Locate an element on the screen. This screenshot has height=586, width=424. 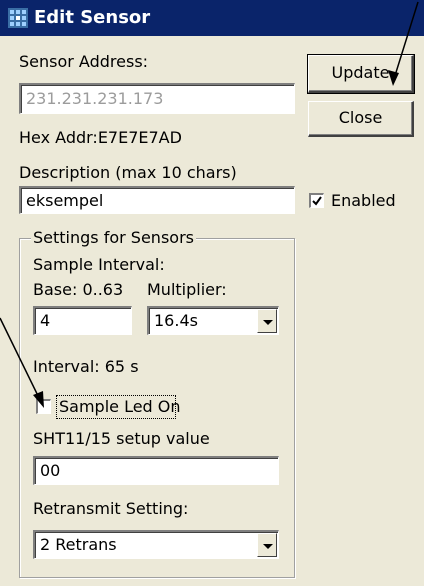
sensor-address-value: 231.231.231.173 is located at coordinates (95, 98).